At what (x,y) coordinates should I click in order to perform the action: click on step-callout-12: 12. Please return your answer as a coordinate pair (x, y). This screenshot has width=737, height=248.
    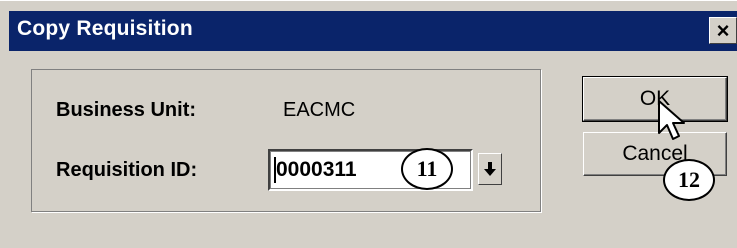
    Looking at the image, I should click on (689, 180).